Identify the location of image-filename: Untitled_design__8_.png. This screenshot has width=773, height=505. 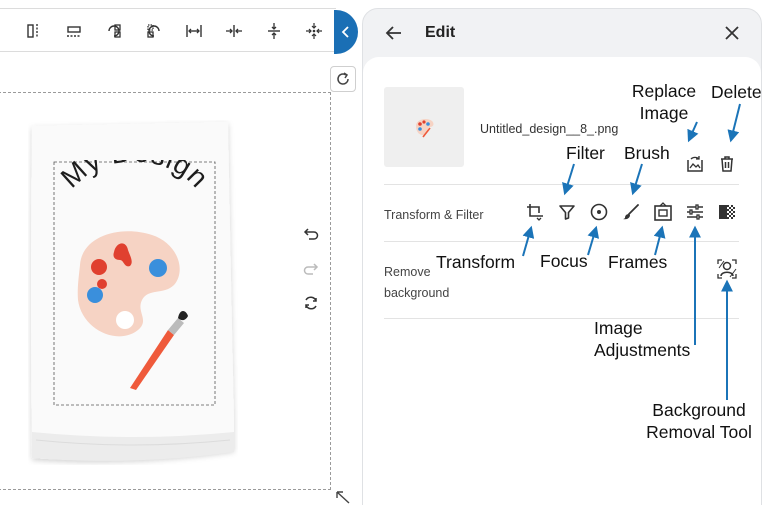
(549, 129).